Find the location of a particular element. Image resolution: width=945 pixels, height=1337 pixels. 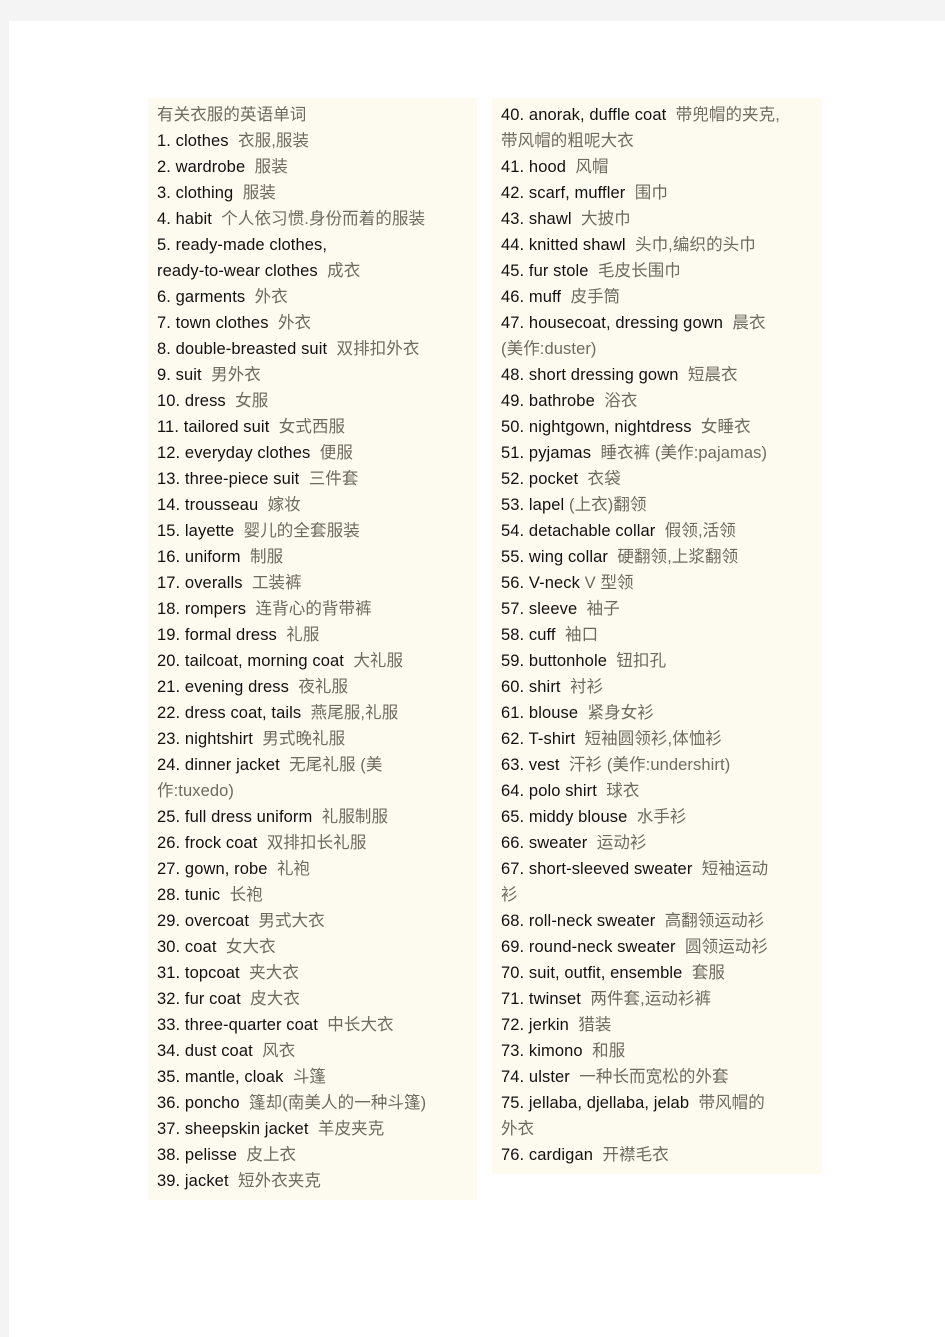

vocabulary-term-english: 18. rompers is located at coordinates (206, 609).